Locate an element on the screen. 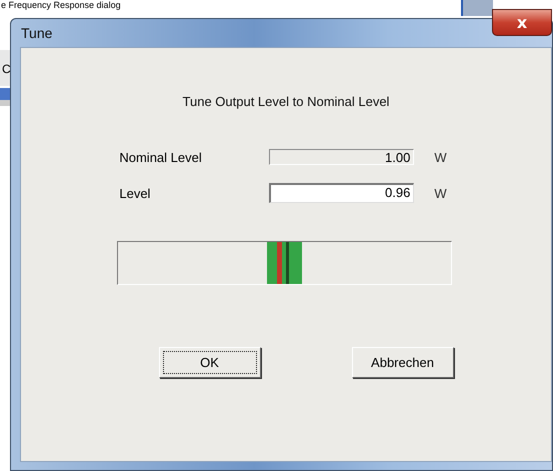  ok-button: OK is located at coordinates (209, 362).